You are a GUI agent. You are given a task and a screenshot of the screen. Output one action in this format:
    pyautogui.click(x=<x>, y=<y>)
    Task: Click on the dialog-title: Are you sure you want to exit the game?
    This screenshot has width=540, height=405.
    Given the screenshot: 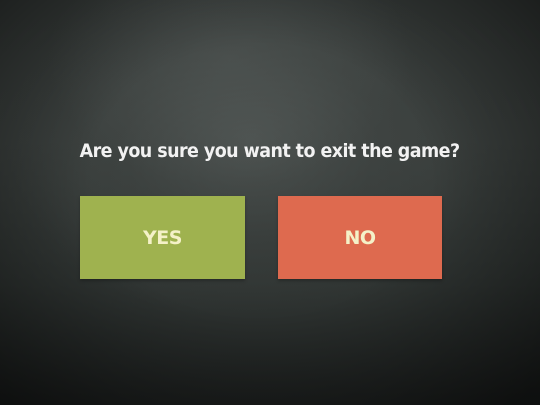 What is the action you would take?
    pyautogui.click(x=269, y=151)
    